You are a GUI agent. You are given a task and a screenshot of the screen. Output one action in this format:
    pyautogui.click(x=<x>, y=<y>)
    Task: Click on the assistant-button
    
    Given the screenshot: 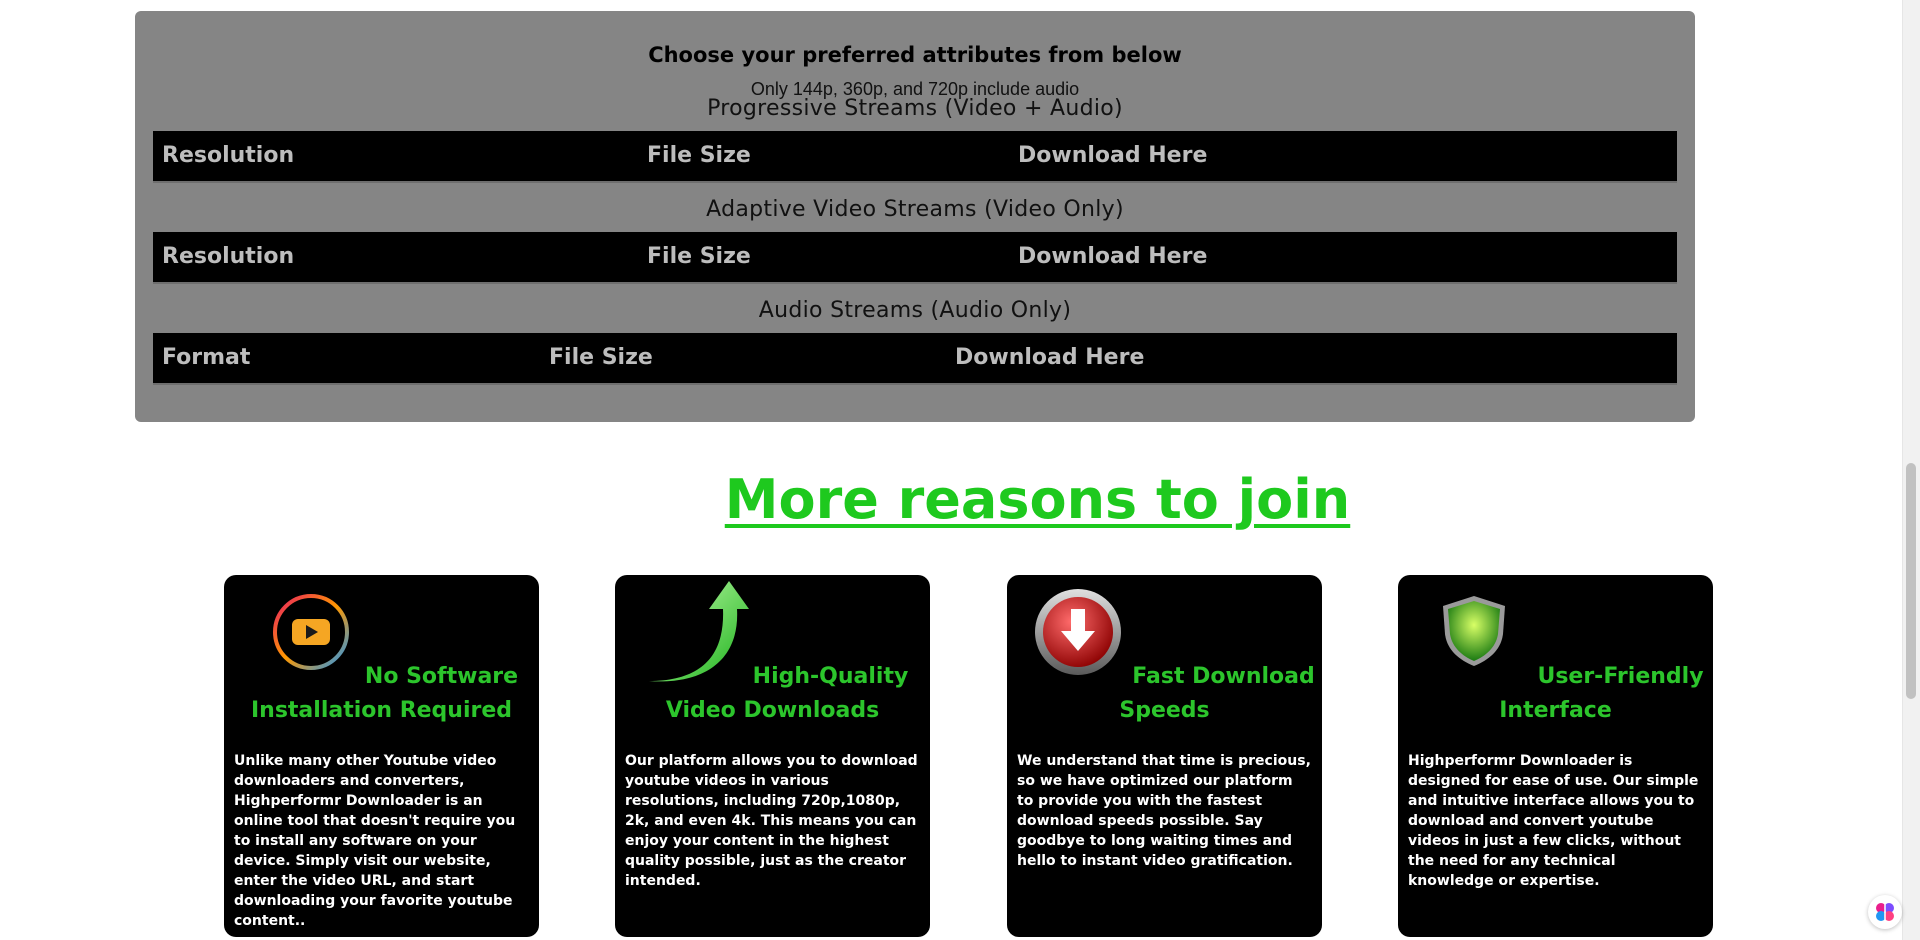 What is the action you would take?
    pyautogui.click(x=1885, y=912)
    